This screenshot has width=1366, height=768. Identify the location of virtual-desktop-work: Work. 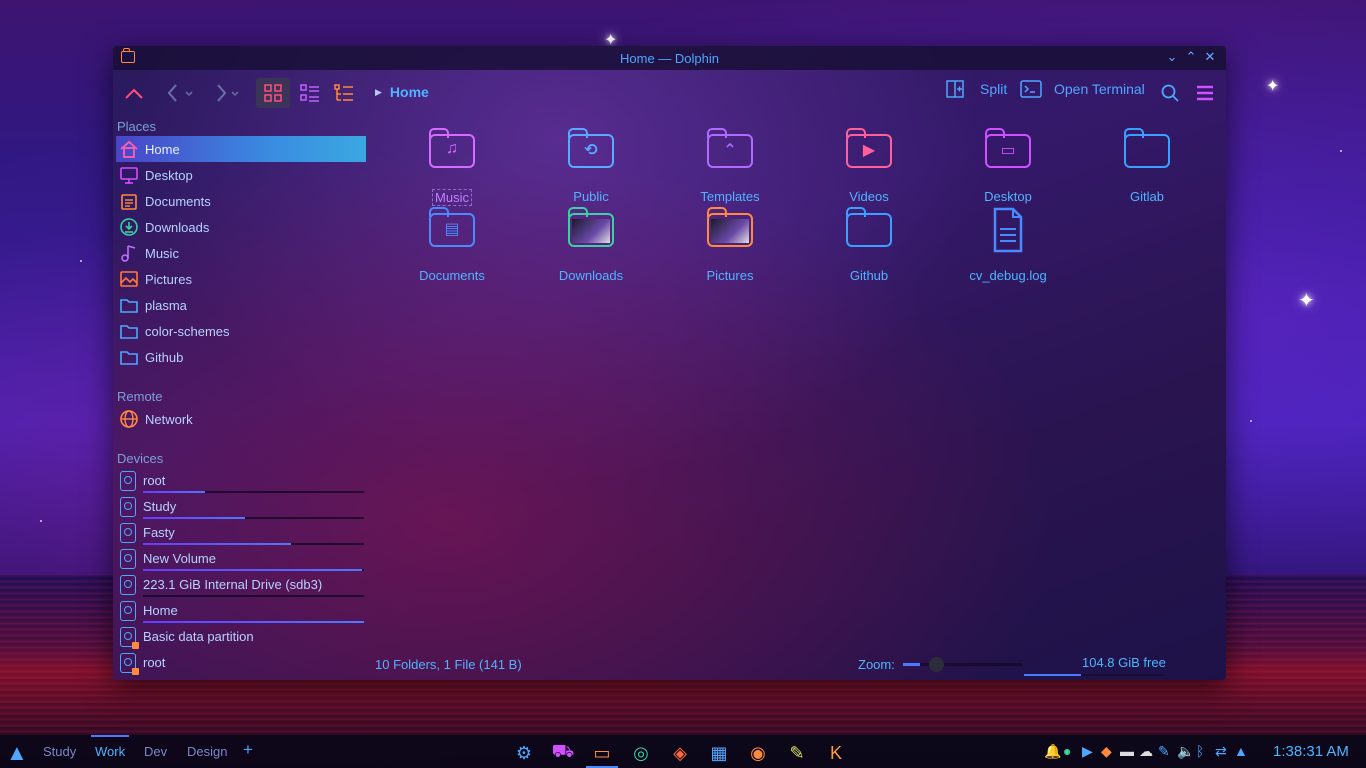
(110, 747).